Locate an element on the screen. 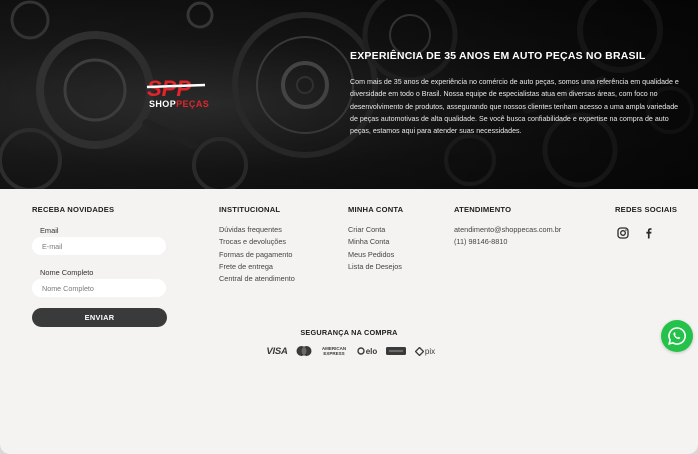 The image size is (698, 454). link-criar-conta: Criar Conta is located at coordinates (375, 230).